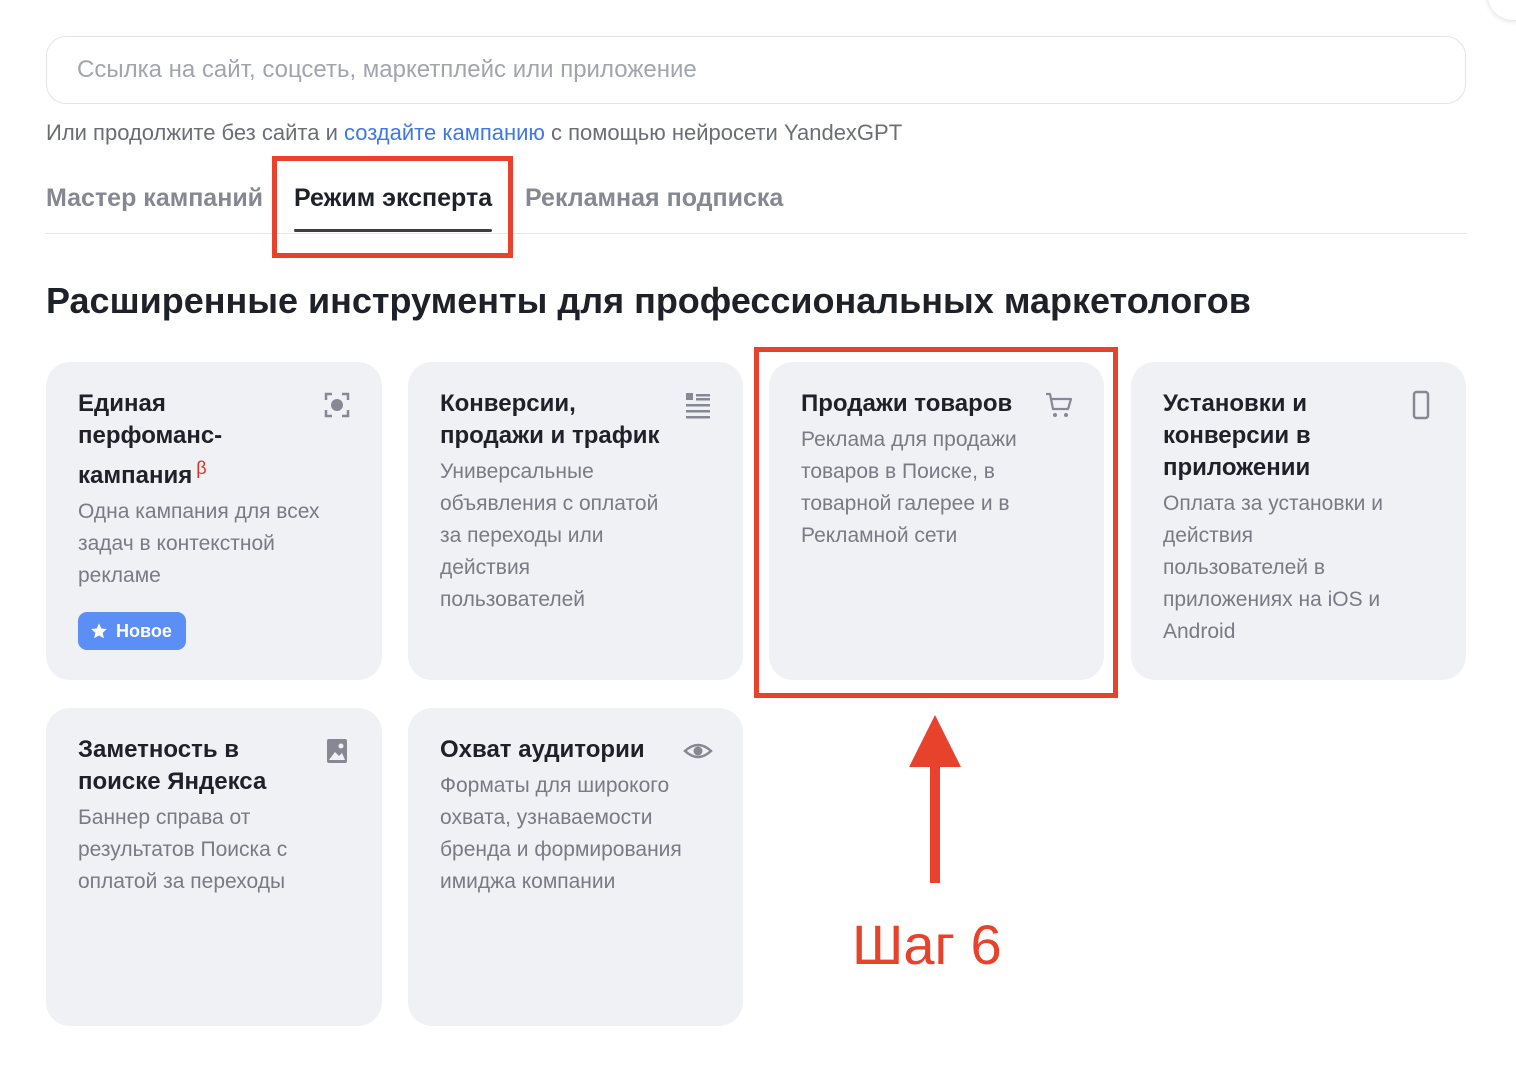  What do you see at coordinates (723, 132) in the screenshot?
I see `hint-suffix: с помощью нейросети YandexGPT` at bounding box center [723, 132].